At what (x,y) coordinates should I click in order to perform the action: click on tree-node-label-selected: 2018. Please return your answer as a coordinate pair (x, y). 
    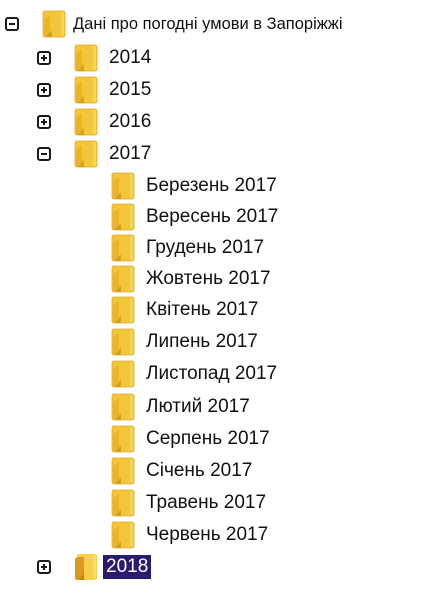
    Looking at the image, I should click on (127, 567).